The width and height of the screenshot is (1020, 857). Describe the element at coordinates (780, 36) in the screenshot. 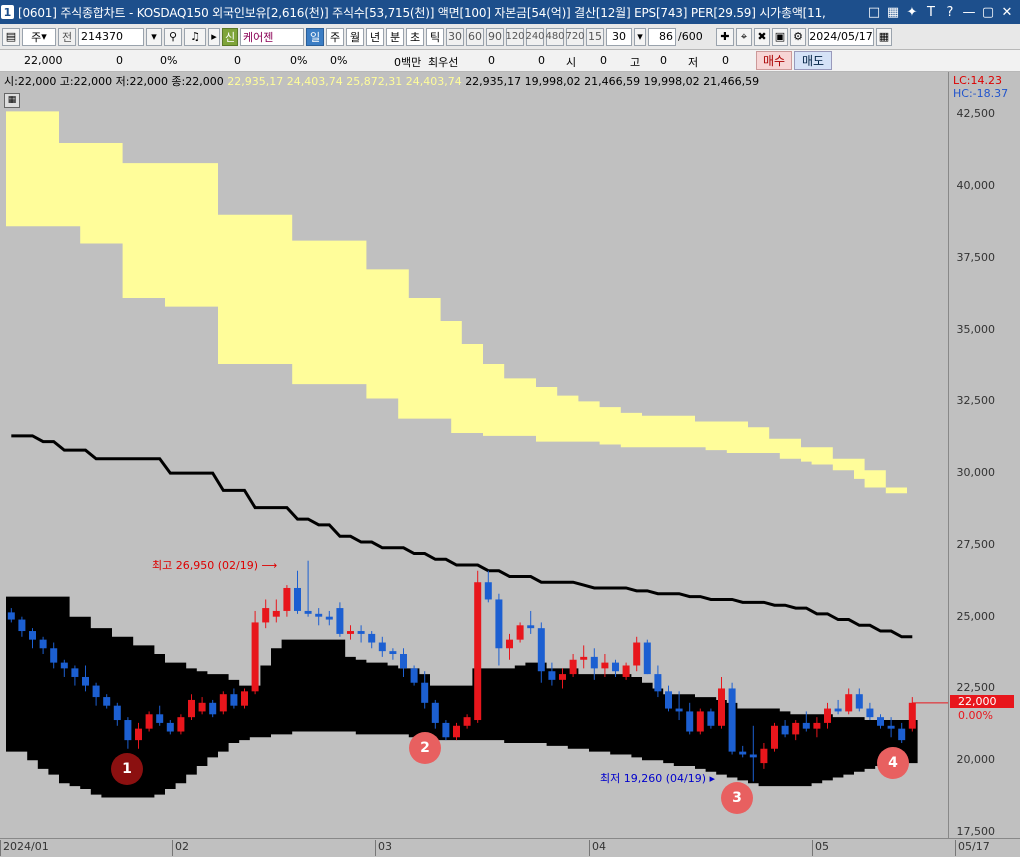

I see `save-icon: ▣` at that location.